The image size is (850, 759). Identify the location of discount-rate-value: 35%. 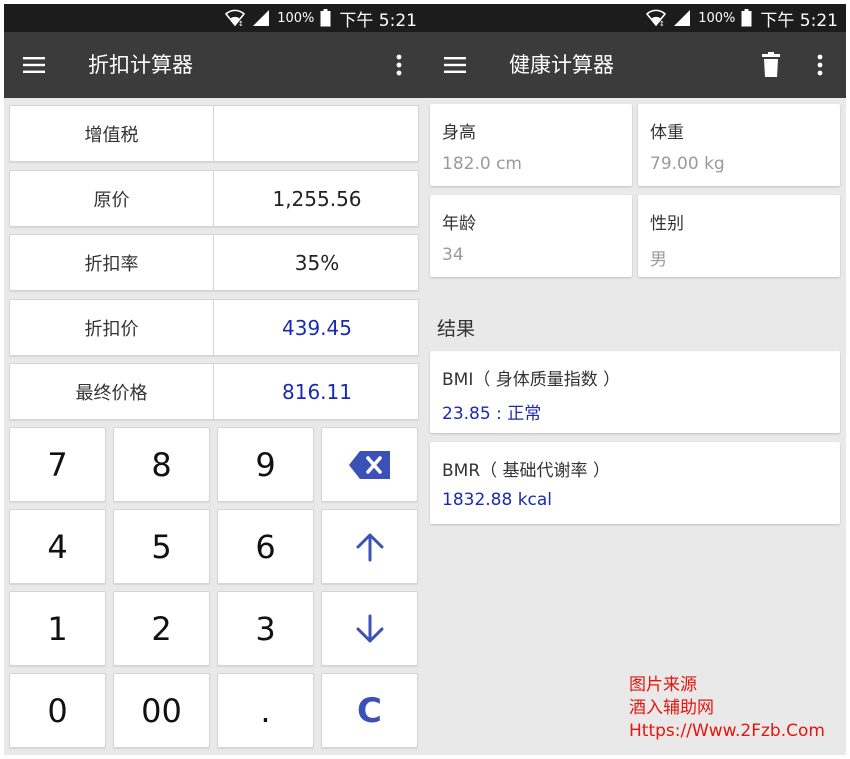
(317, 262).